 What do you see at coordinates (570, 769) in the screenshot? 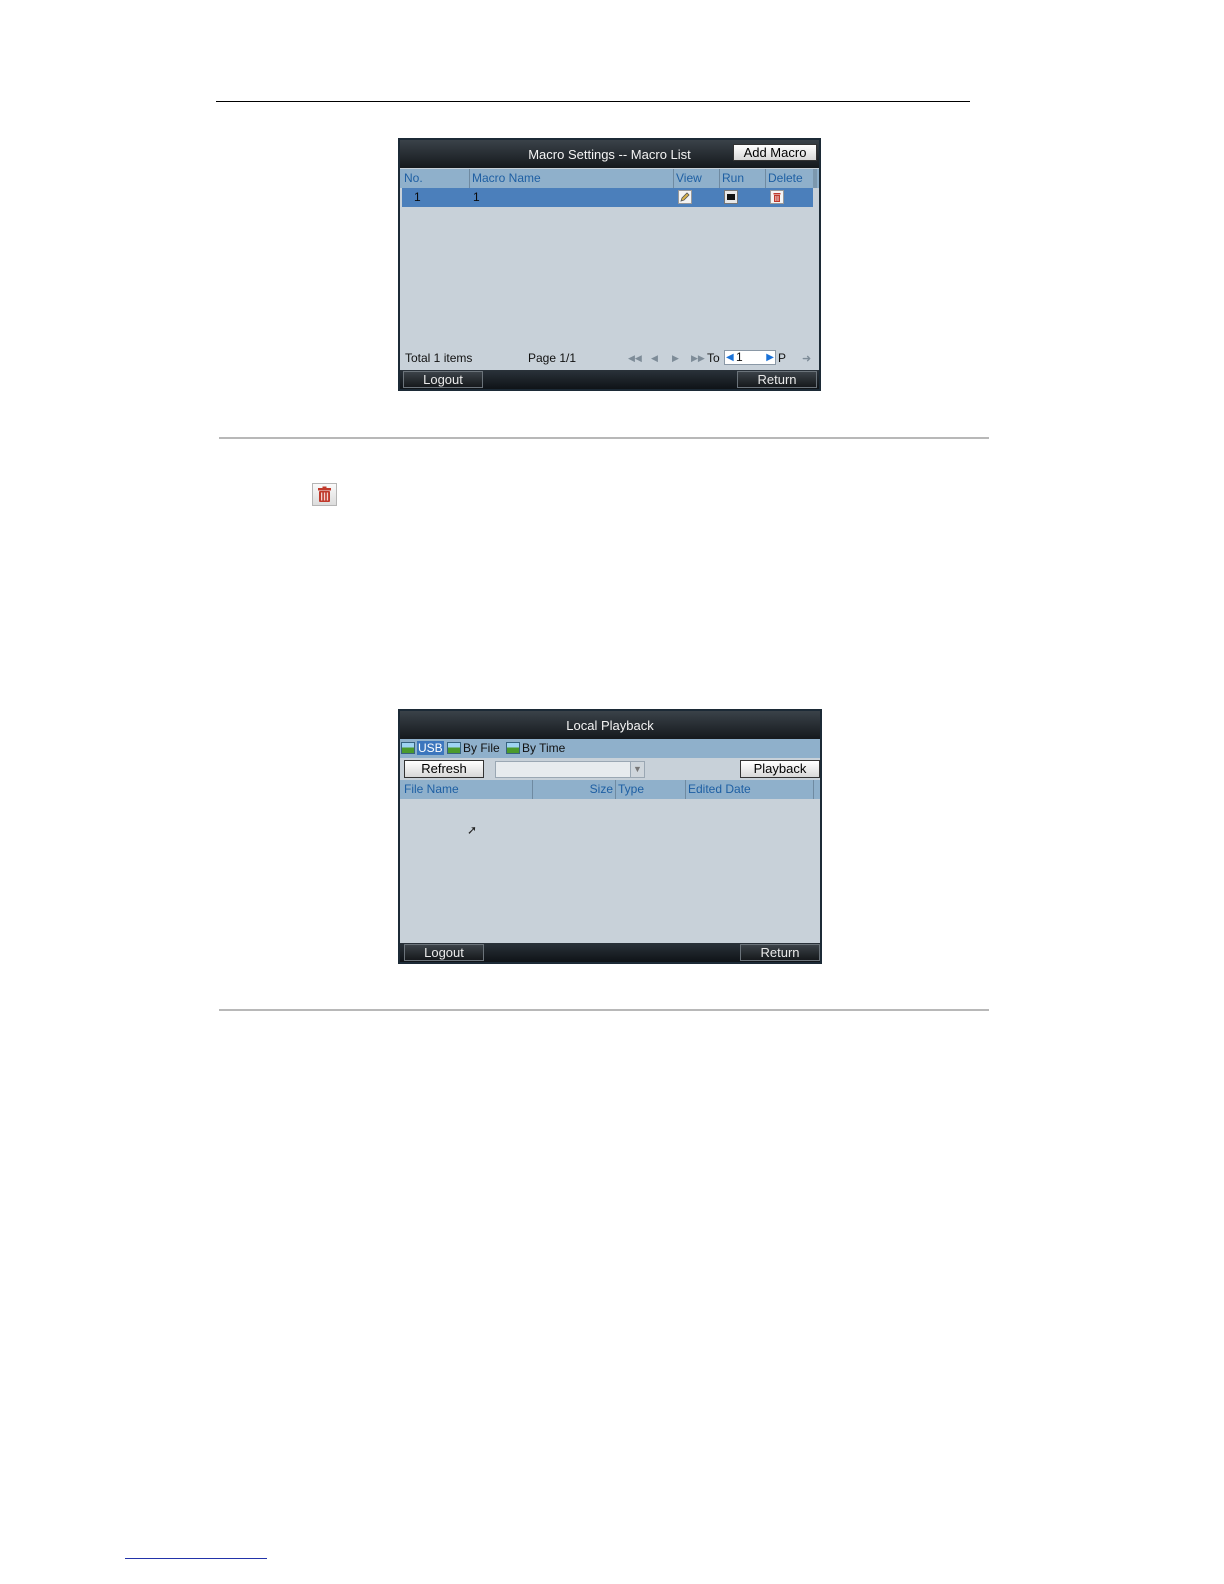
I see `device-select: ▼` at bounding box center [570, 769].